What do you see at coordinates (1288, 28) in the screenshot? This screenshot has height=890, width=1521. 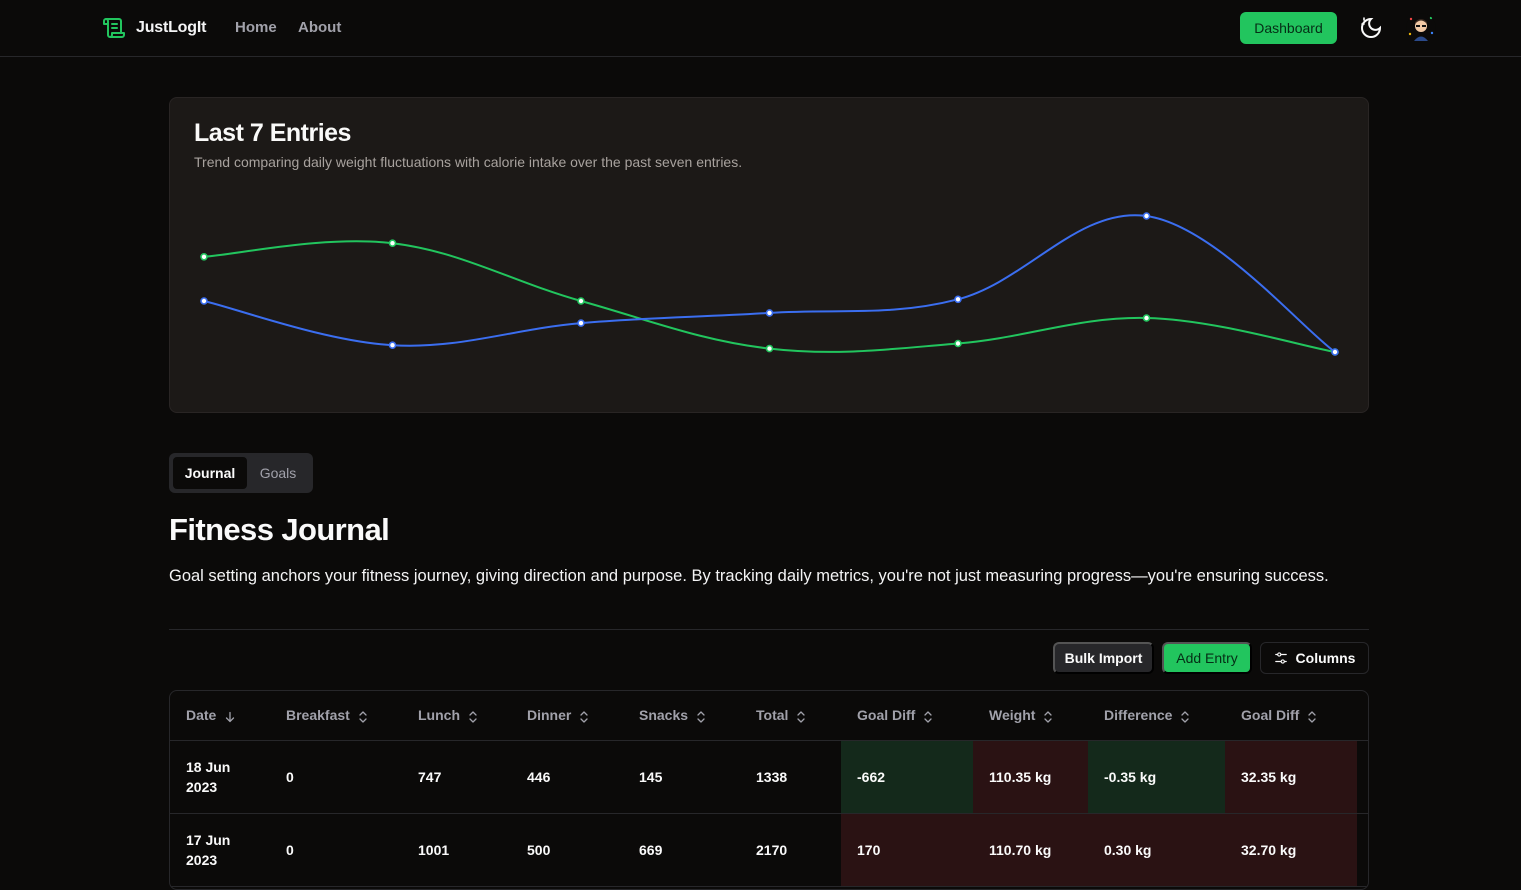 I see `dashboard-button: Dashboard` at bounding box center [1288, 28].